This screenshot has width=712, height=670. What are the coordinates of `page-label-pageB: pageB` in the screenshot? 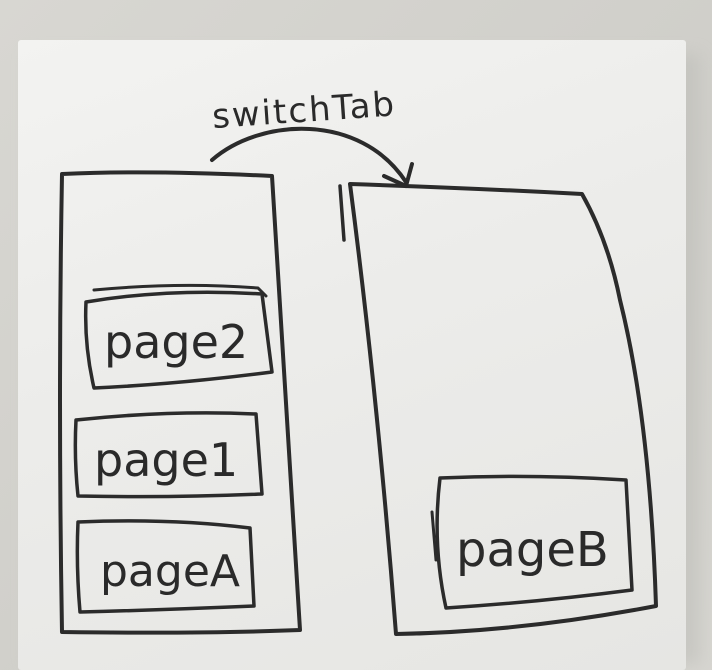 It's located at (532, 550).